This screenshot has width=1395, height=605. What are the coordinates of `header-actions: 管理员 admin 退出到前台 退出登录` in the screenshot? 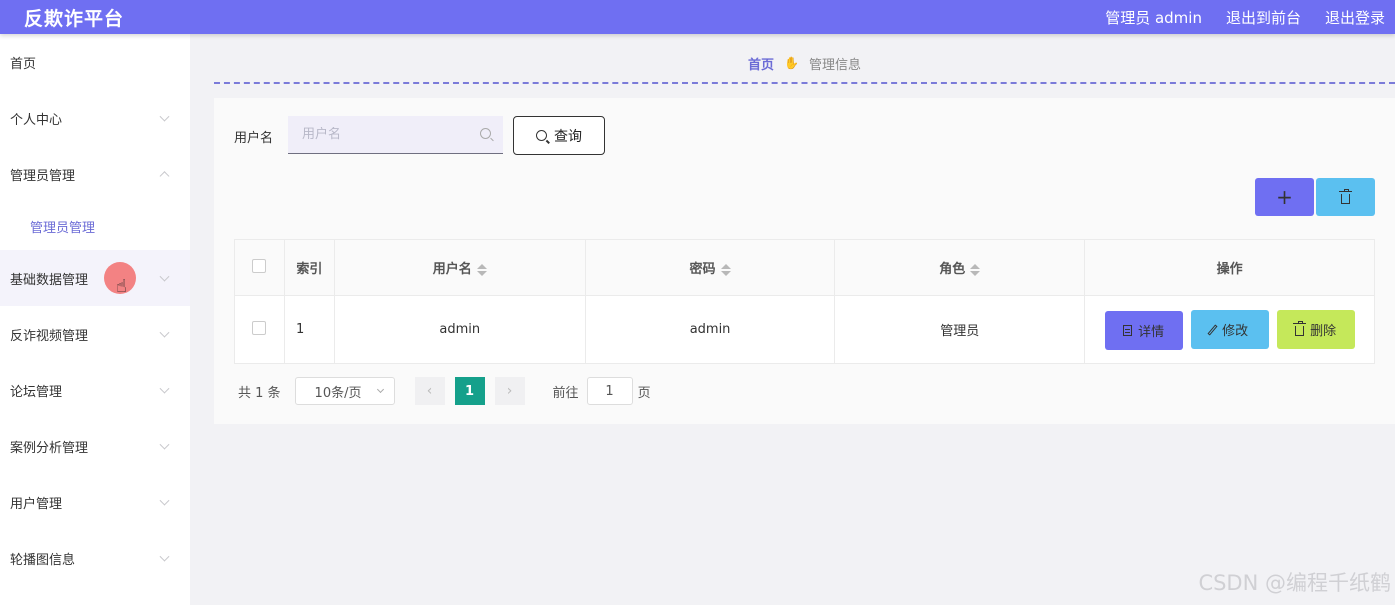 It's located at (1238, 17).